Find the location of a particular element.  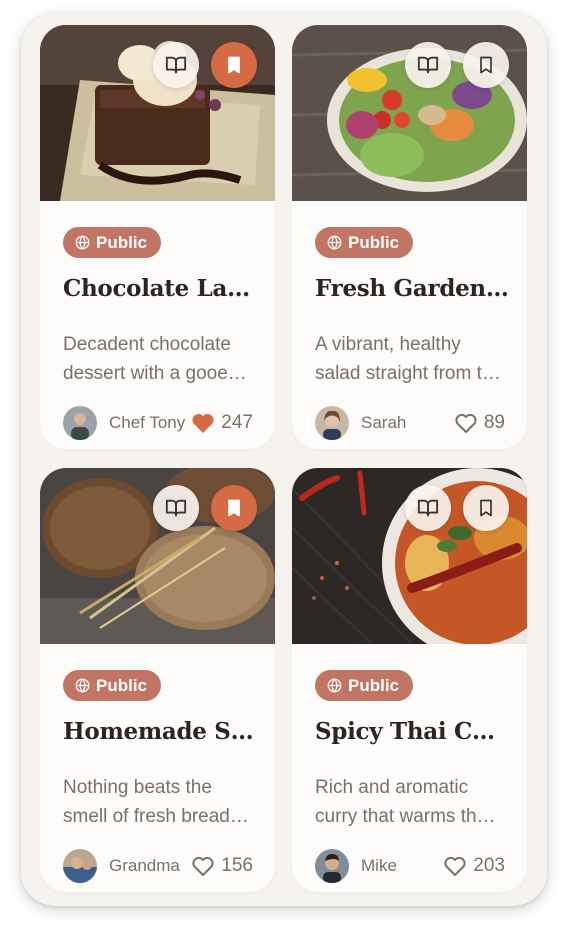

recipe-meta: Sarah 89 is located at coordinates (410, 423).